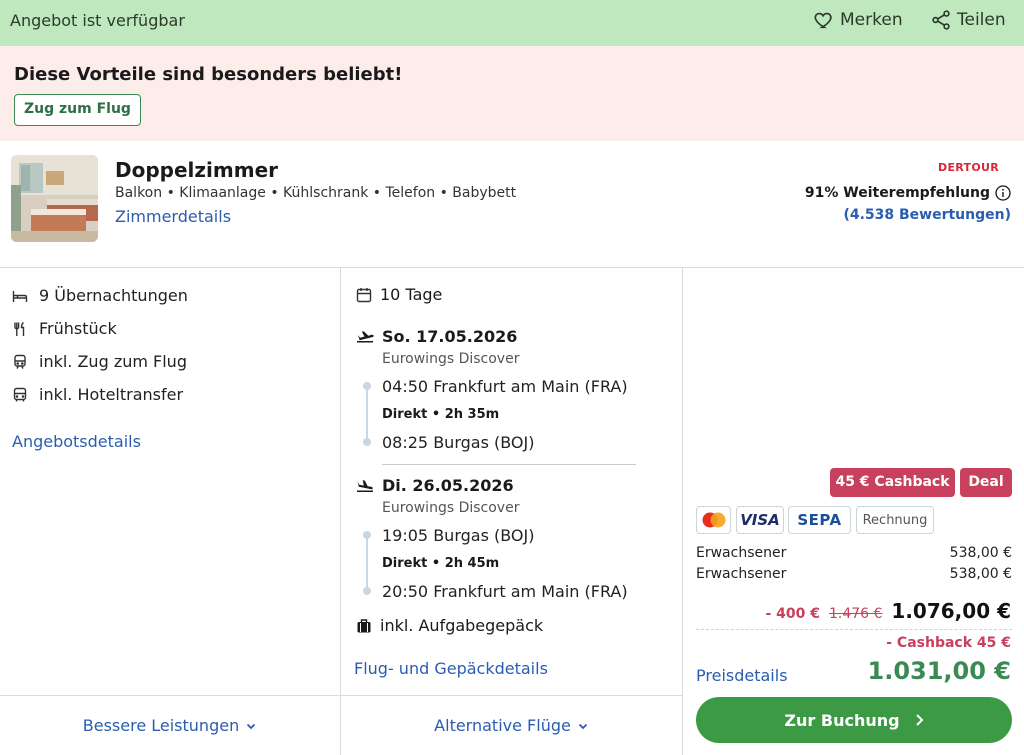 This screenshot has width=1024, height=755. I want to click on book-button: Zur Buchung, so click(854, 720).